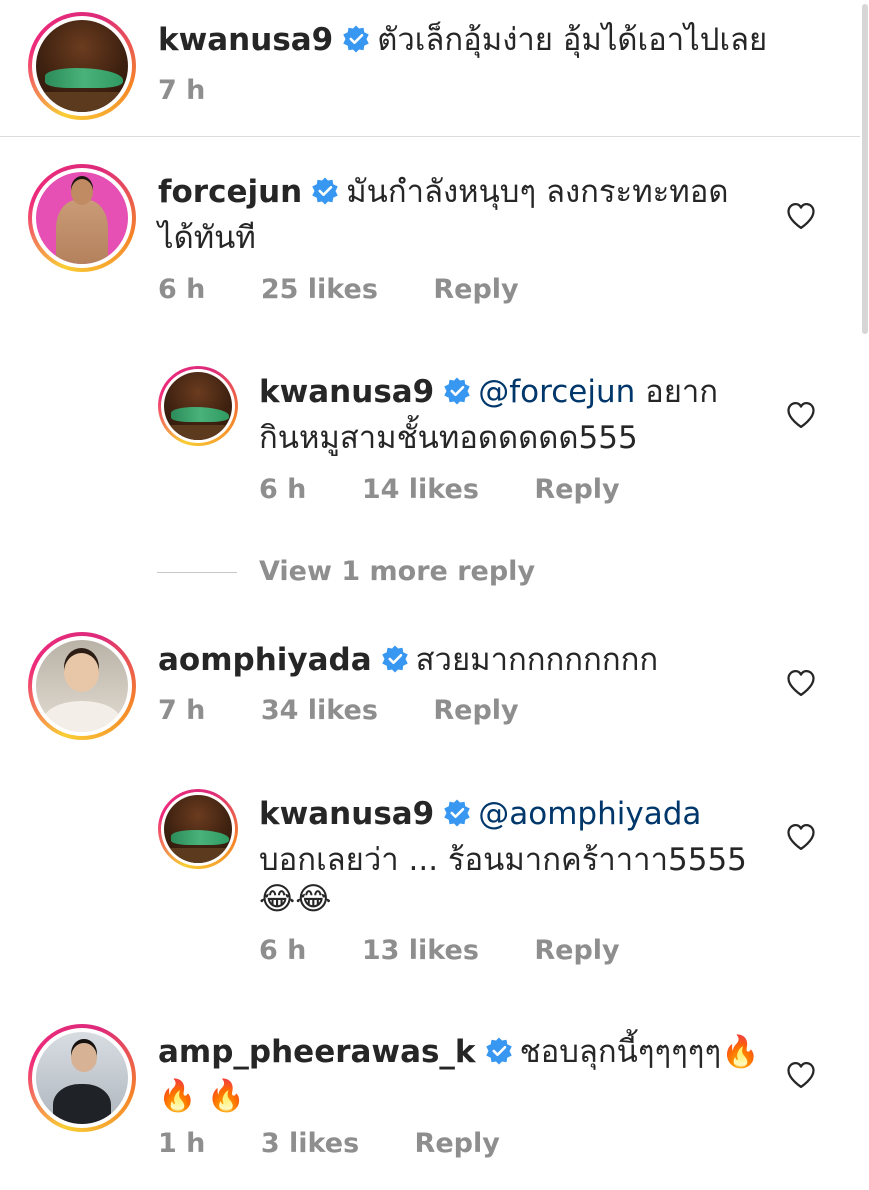 This screenshot has width=869, height=1190. Describe the element at coordinates (572, 40) in the screenshot. I see `caption-text: ตัวเล็กอุ้มง่าย อุ้มได้เอาไปเลย` at that location.